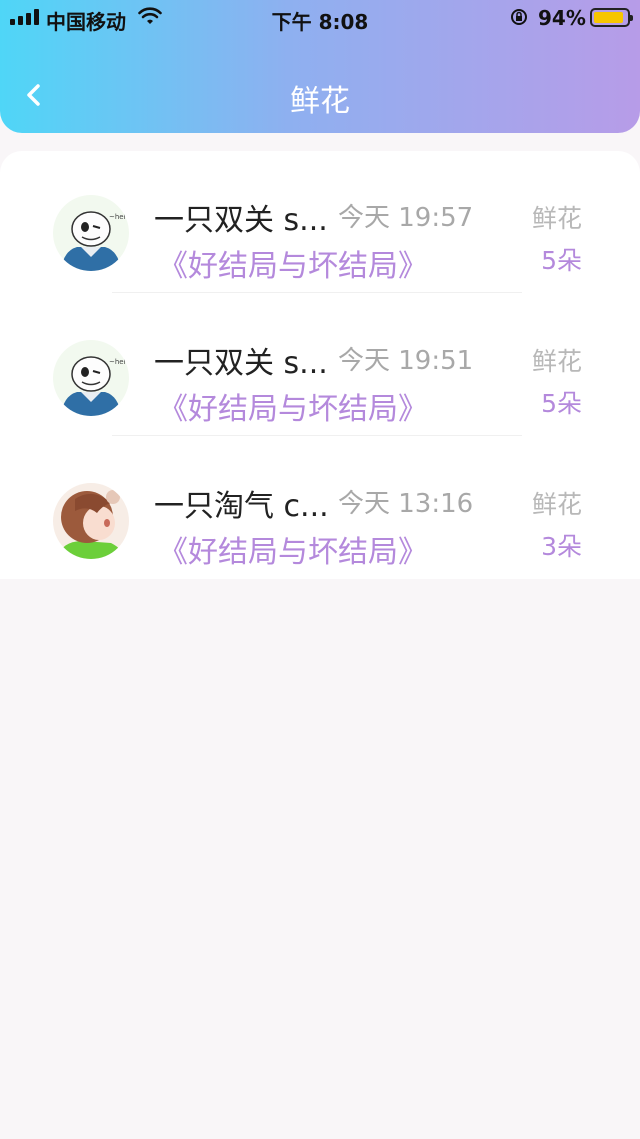  Describe the element at coordinates (406, 504) in the screenshot. I see `gift-time: 今天 13:16` at that location.